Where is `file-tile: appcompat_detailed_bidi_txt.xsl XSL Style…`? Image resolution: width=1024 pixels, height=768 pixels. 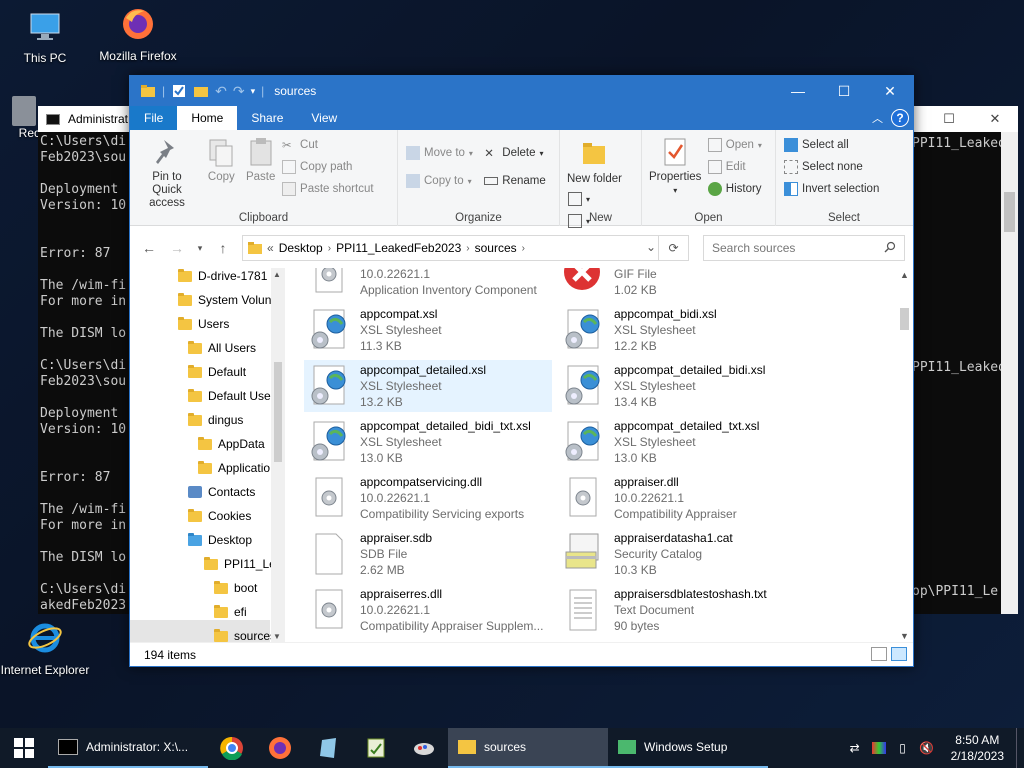
file-tile: appcompat_detailed_bidi_txt.xsl XSL Style… is located at coordinates (428, 442).